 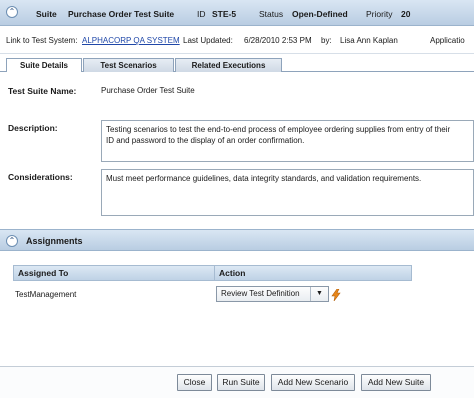 I want to click on priority-value: 20, so click(x=406, y=14).